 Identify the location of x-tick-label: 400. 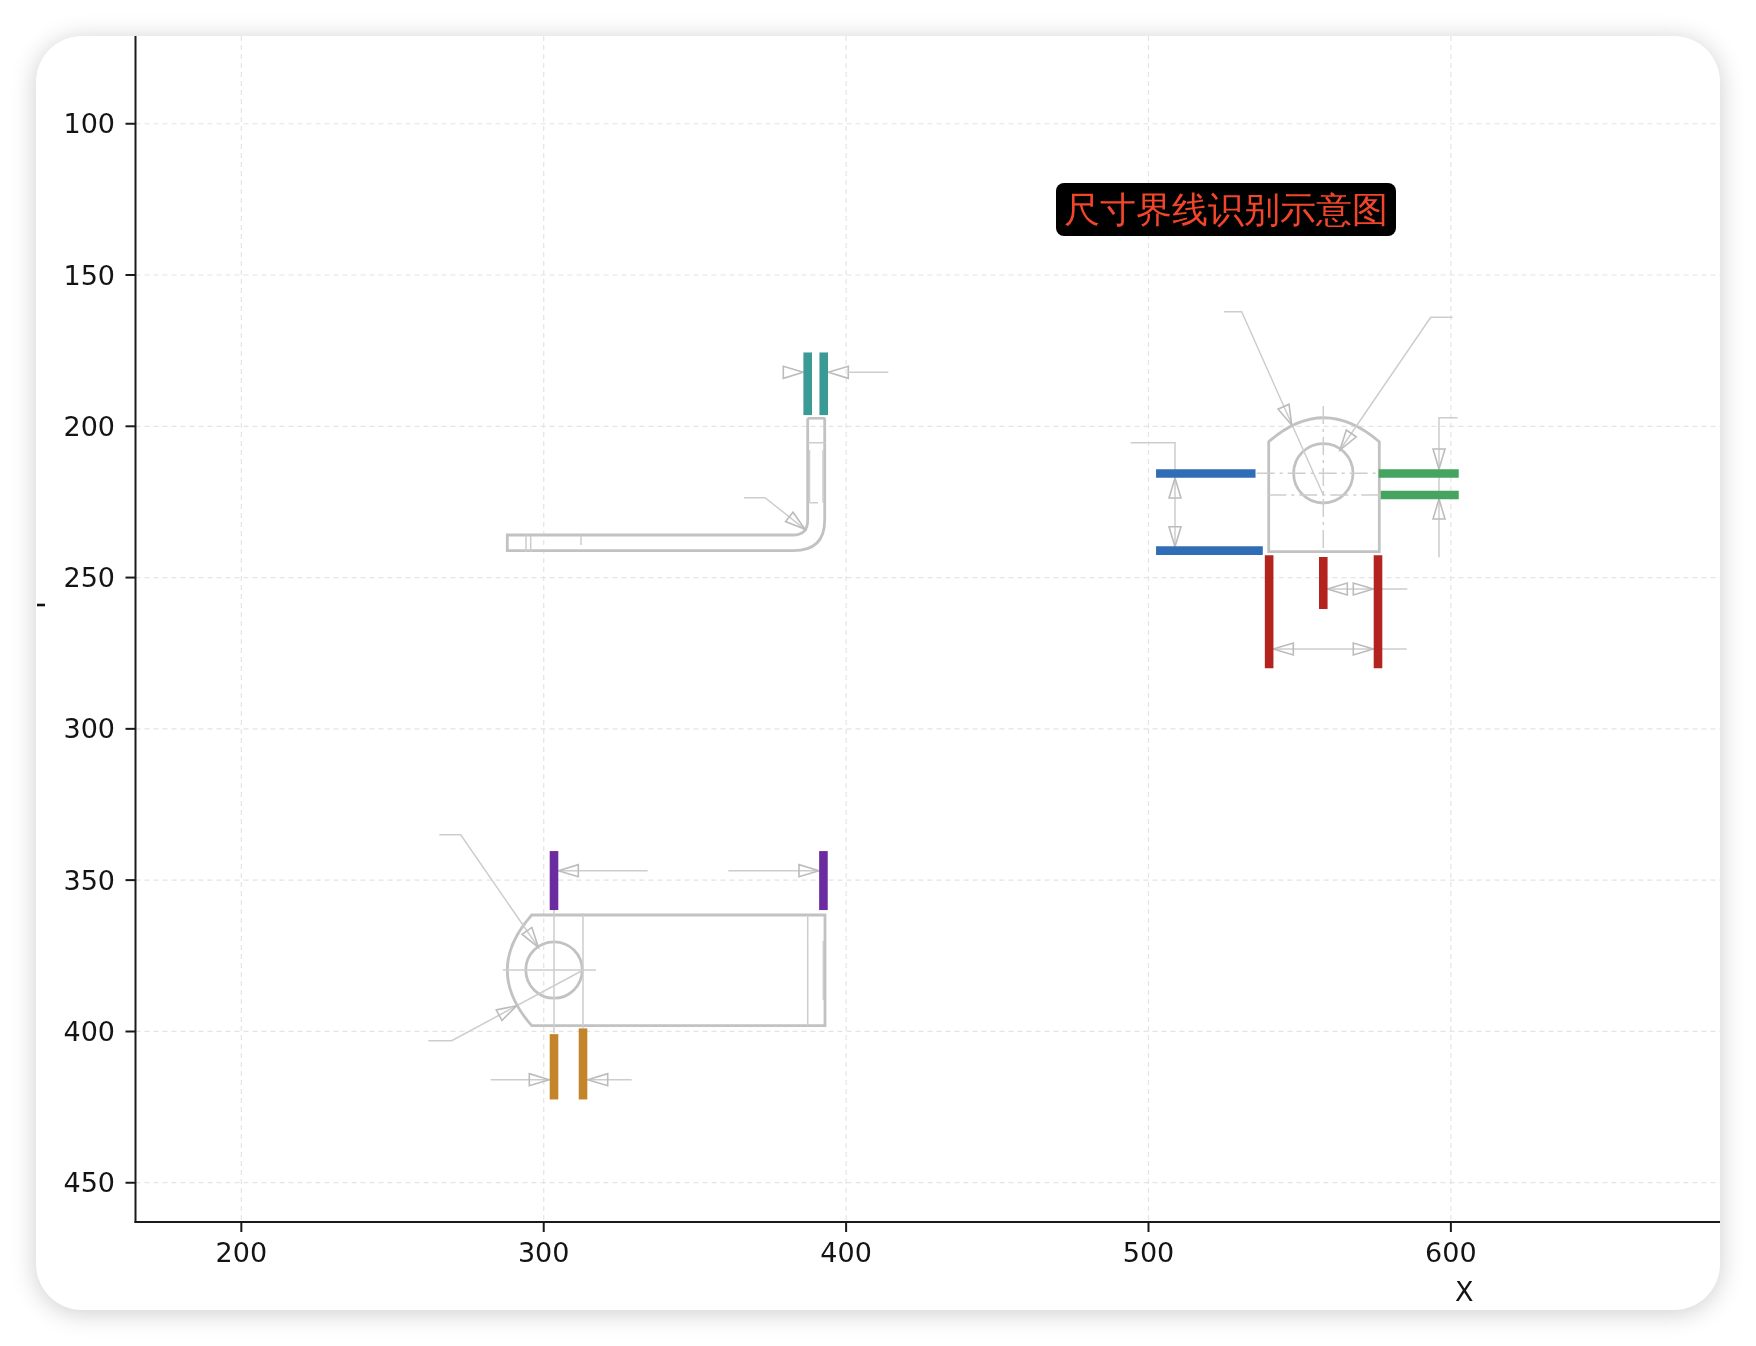
(846, 1252).